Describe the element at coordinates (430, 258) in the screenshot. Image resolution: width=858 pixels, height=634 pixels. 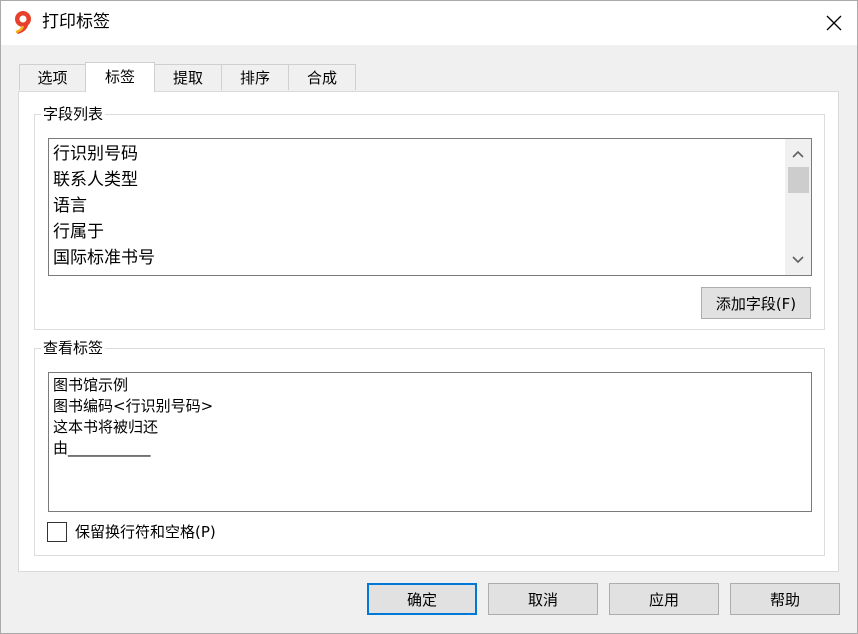
I see `list-item: 国际标准书号` at that location.